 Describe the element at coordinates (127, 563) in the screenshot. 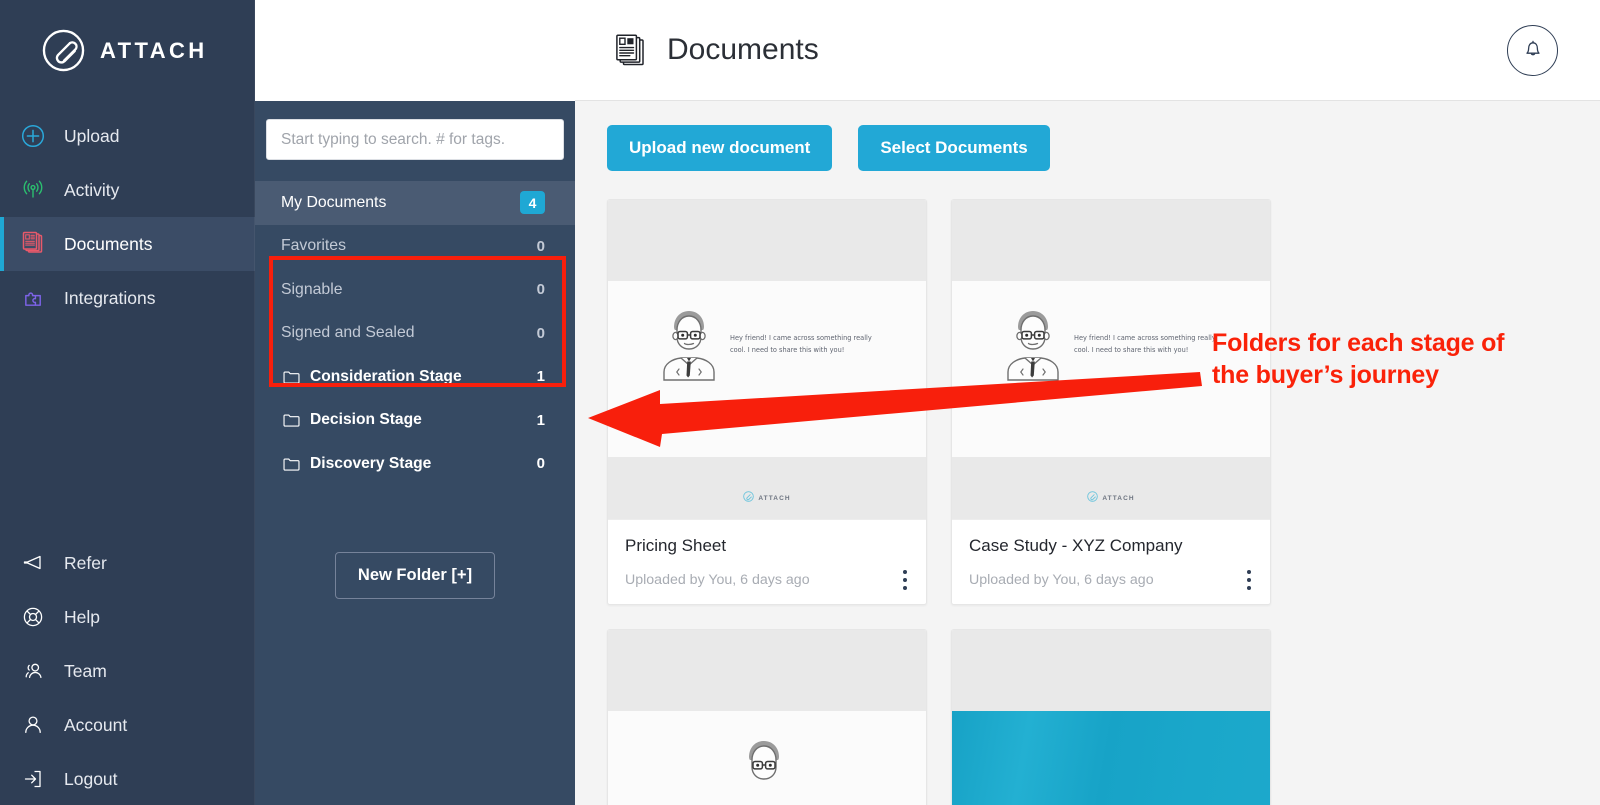

I see `sidebar-item-refer: Refer` at that location.